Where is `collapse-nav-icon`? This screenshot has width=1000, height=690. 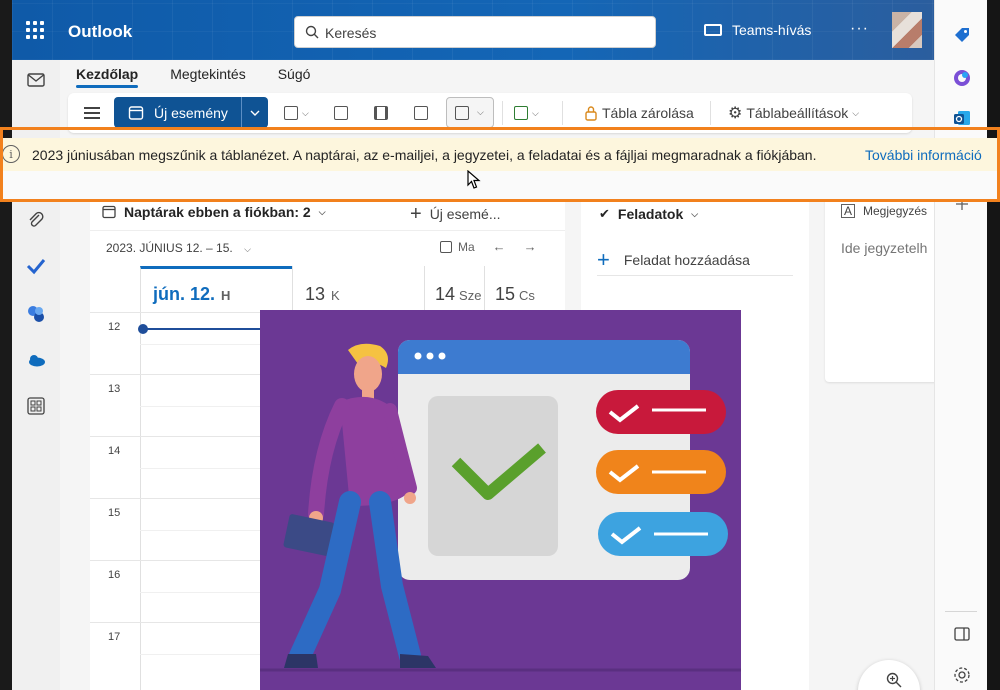 collapse-nav-icon is located at coordinates (92, 113).